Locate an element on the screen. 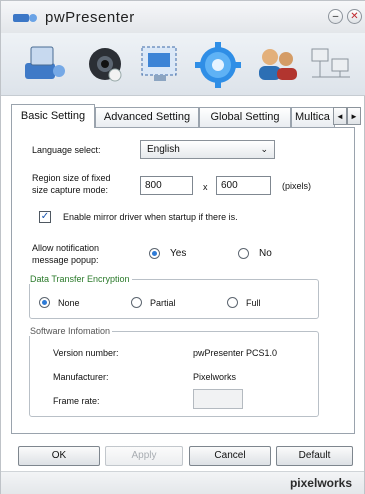  app-logo-icon is located at coordinates (25, 18).